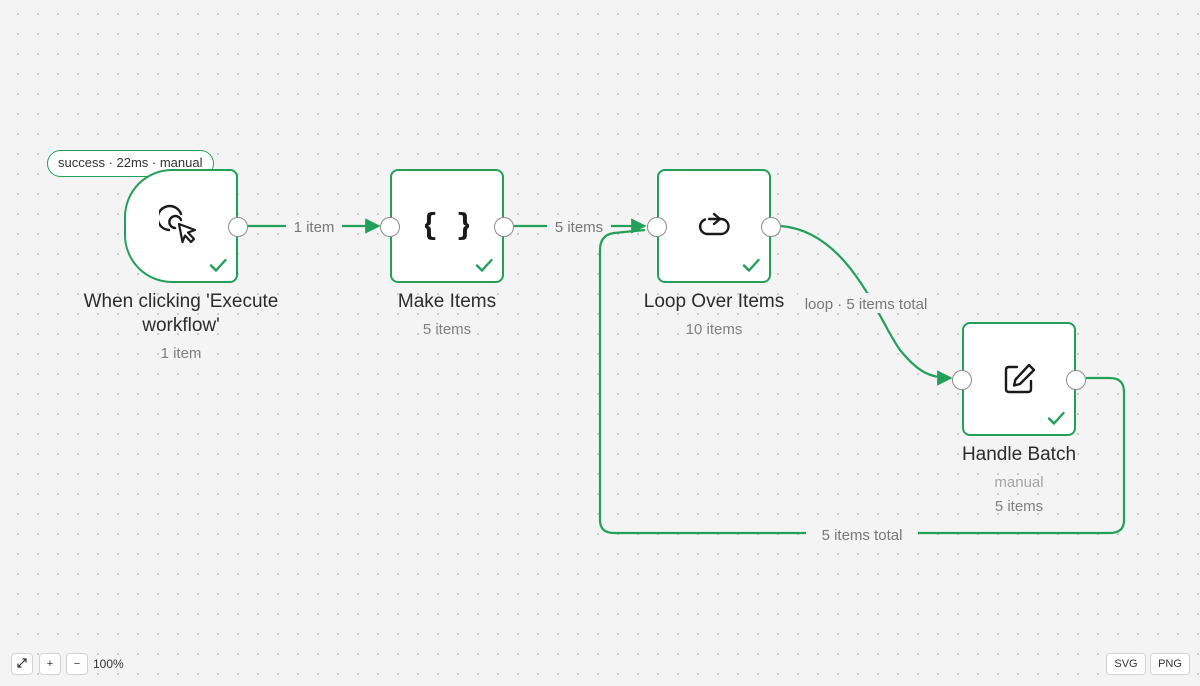 The height and width of the screenshot is (686, 1200). I want to click on node-loop-over-items, so click(714, 226).